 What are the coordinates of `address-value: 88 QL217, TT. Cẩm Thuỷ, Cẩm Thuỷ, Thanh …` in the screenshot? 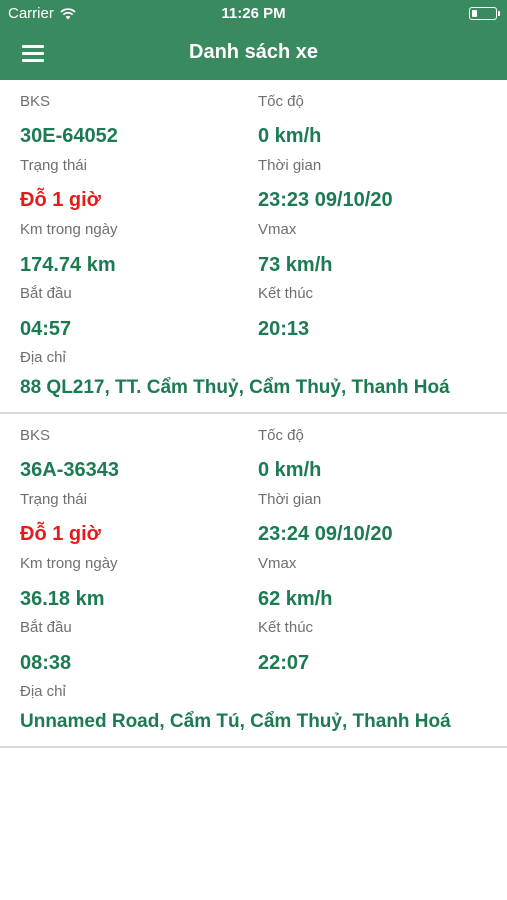 It's located at (235, 387).